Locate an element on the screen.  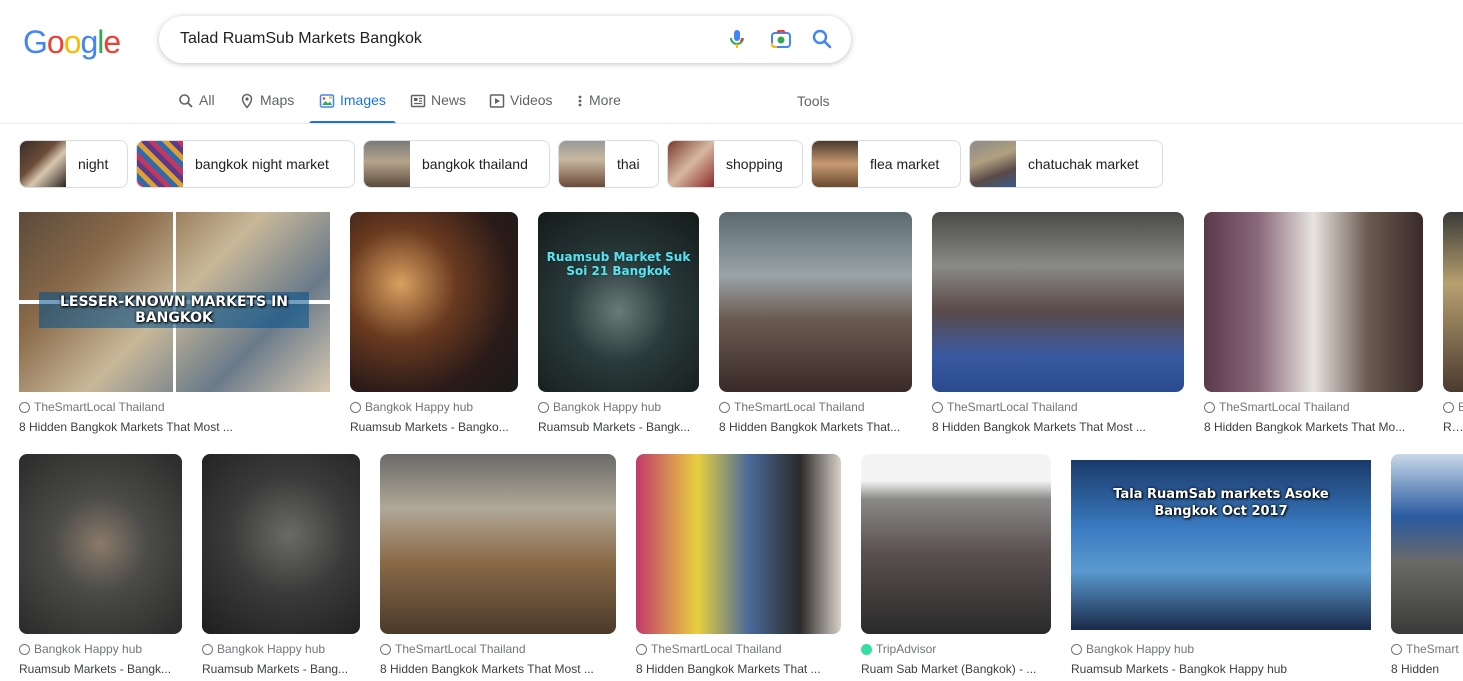
image-result: TheSmart 8 Hidden is located at coordinates (1427, 565).